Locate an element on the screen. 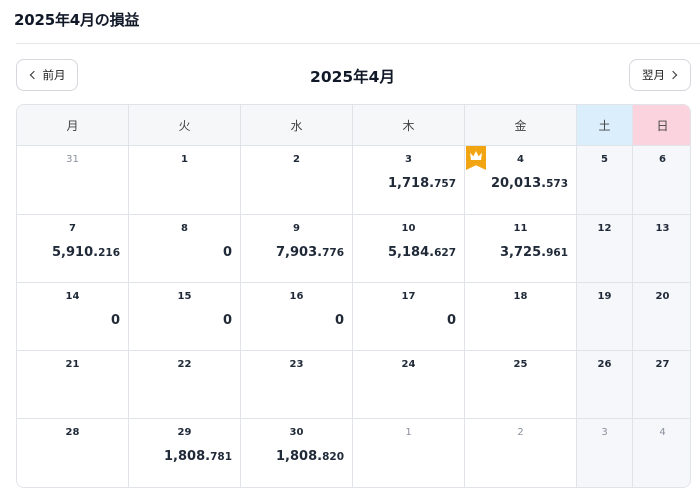 The height and width of the screenshot is (499, 700). day-number: 31 is located at coordinates (72, 159).